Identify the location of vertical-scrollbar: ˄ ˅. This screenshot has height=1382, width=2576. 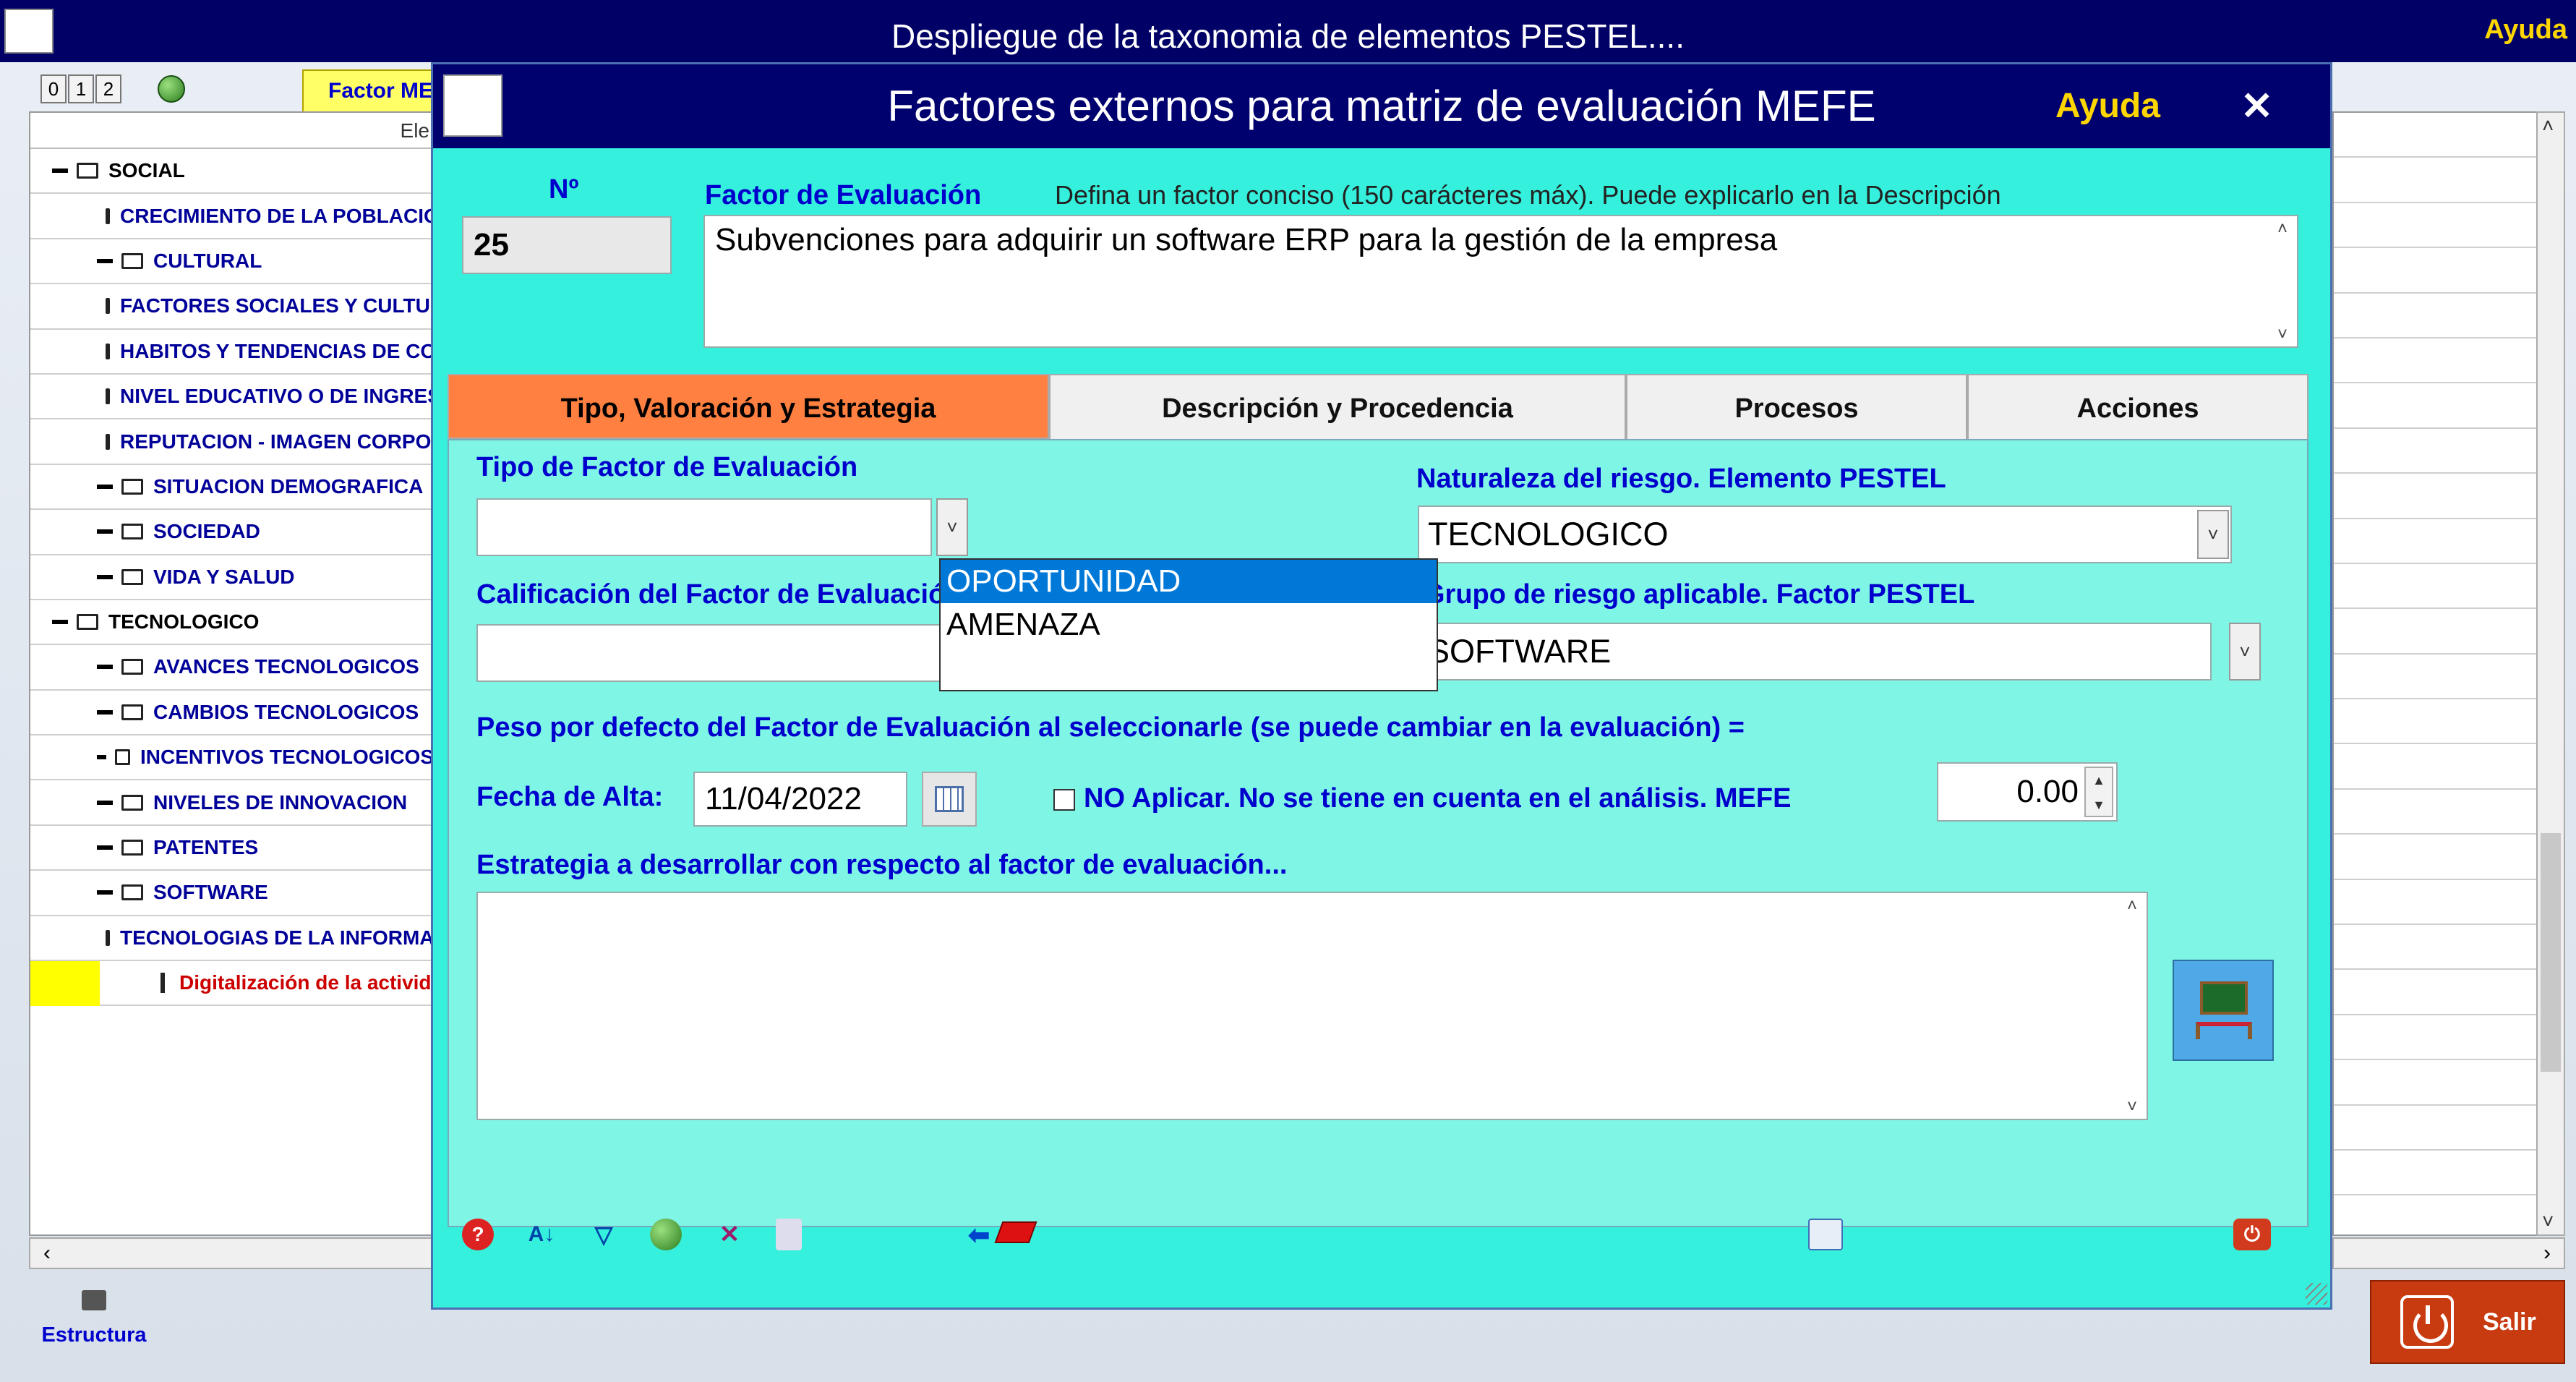
(2551, 673).